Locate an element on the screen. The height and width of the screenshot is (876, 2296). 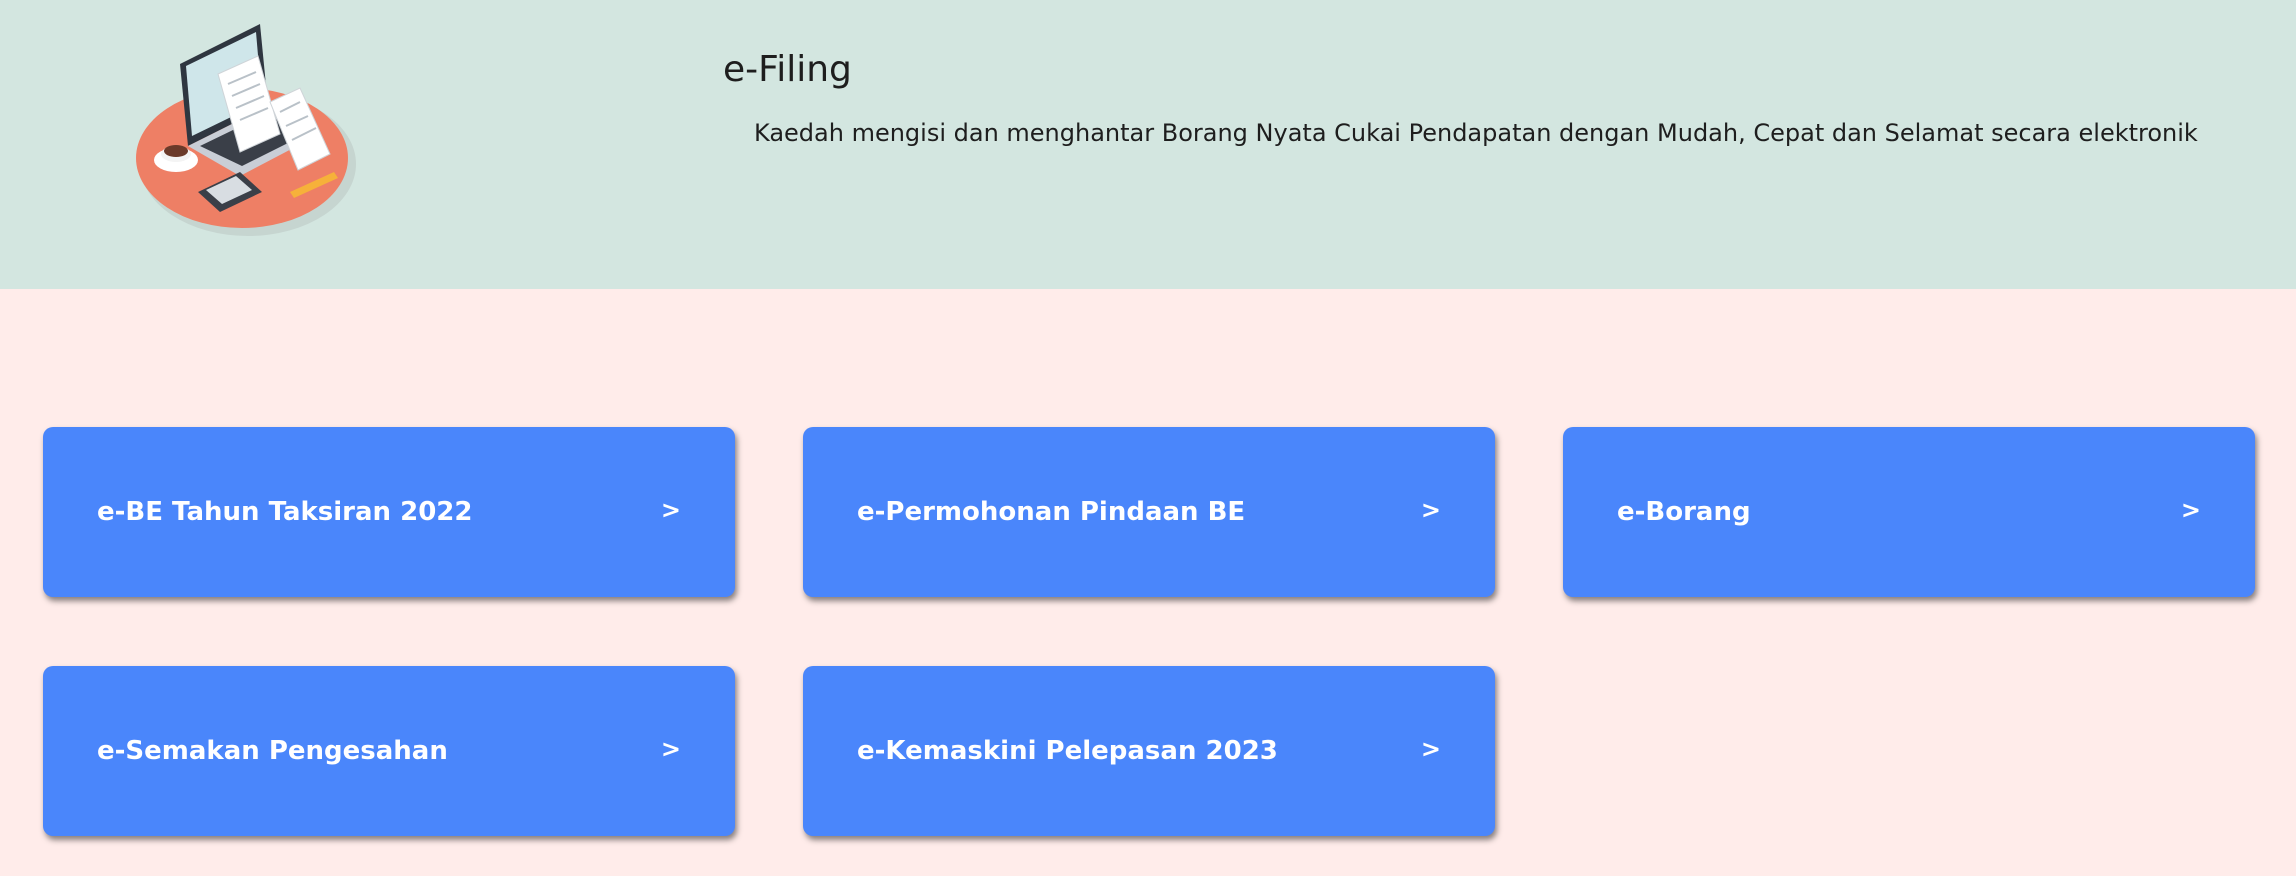
card-e-be: e-BE Tahun Taksiran 2022 > is located at coordinates (389, 512).